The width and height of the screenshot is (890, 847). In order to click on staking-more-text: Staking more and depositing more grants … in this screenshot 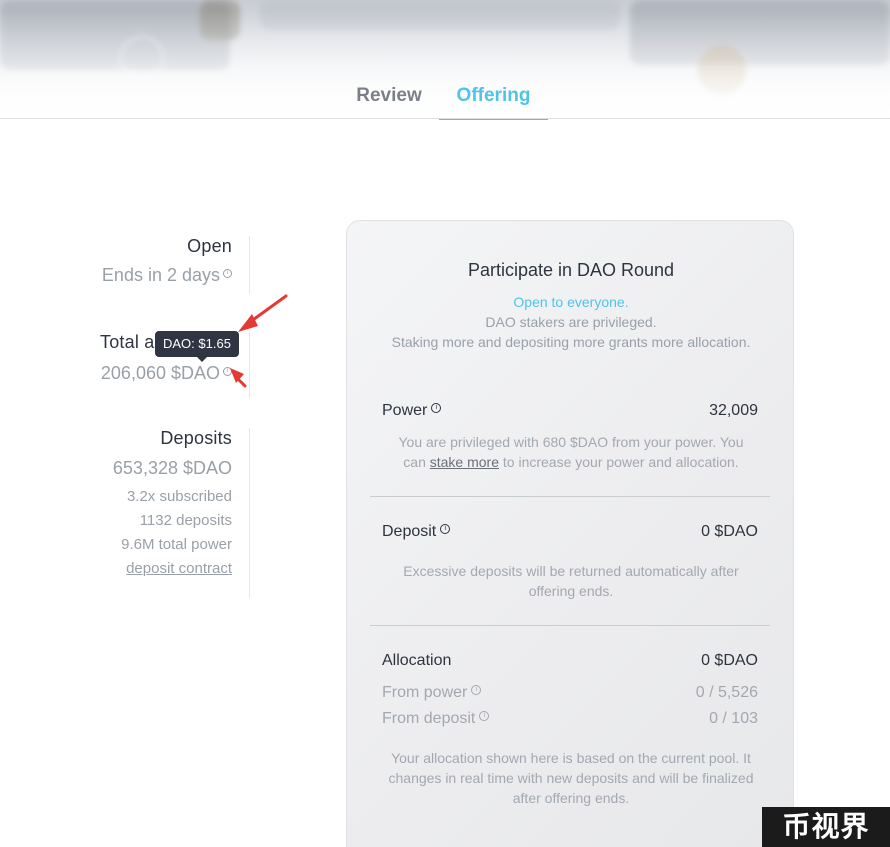, I will do `click(571, 342)`.